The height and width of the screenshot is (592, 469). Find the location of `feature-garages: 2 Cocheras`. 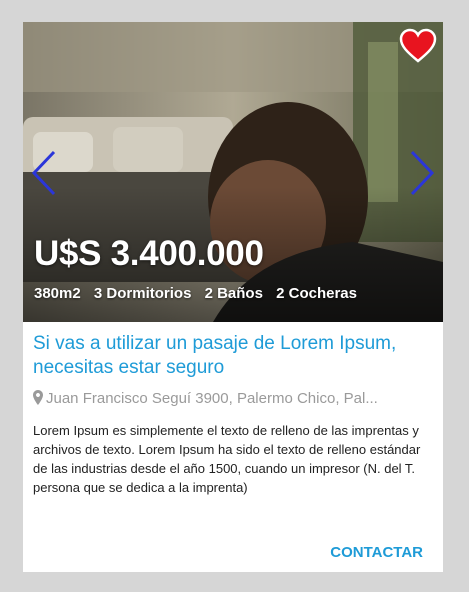

feature-garages: 2 Cocheras is located at coordinates (316, 293).